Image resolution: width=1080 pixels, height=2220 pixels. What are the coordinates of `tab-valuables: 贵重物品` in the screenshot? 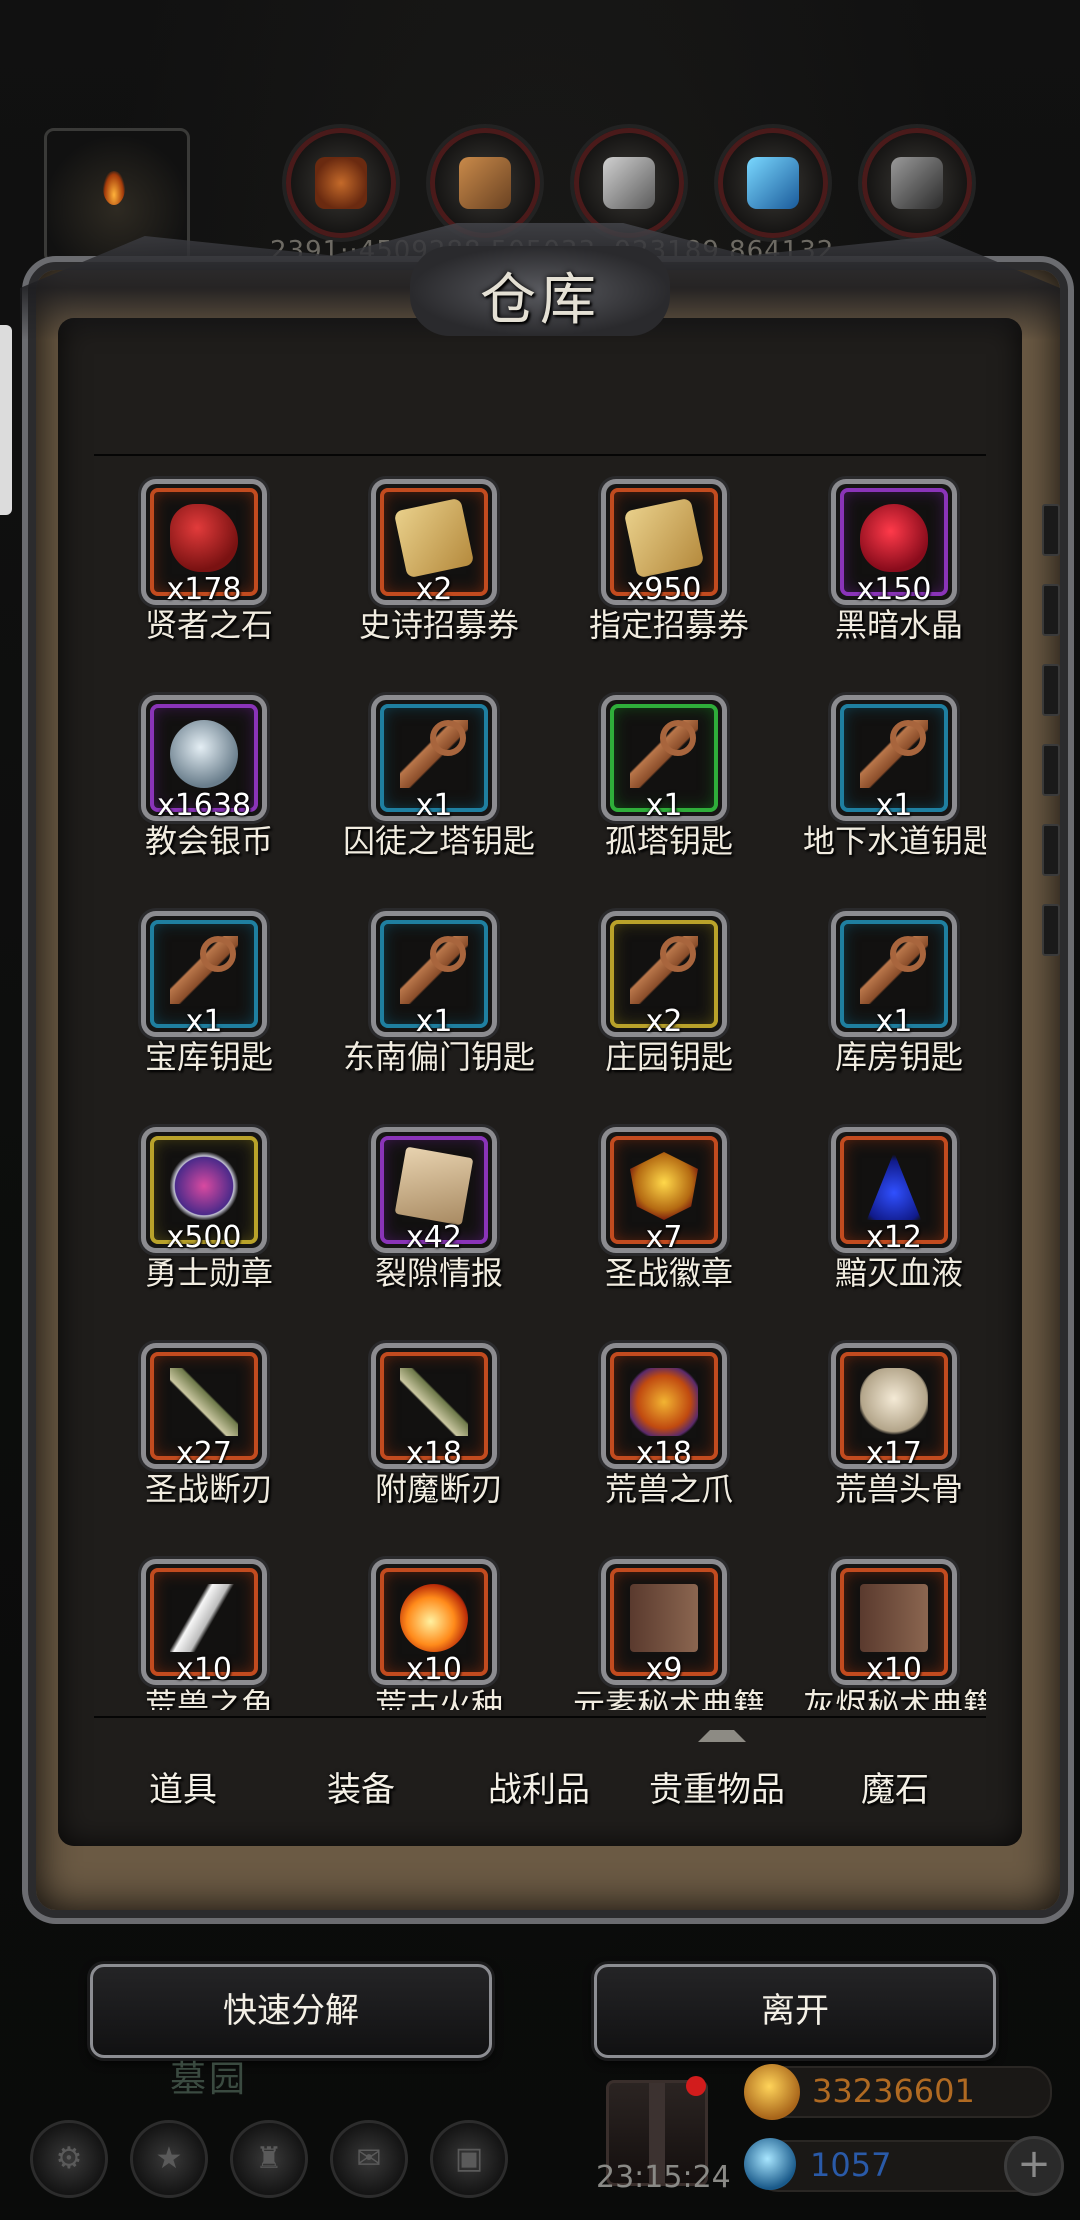 It's located at (717, 1790).